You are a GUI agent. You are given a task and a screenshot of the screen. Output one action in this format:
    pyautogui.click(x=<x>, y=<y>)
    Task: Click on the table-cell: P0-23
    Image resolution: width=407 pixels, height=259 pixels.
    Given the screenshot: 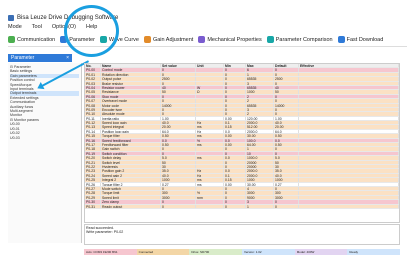 What is the action you would take?
    pyautogui.click(x=93, y=171)
    